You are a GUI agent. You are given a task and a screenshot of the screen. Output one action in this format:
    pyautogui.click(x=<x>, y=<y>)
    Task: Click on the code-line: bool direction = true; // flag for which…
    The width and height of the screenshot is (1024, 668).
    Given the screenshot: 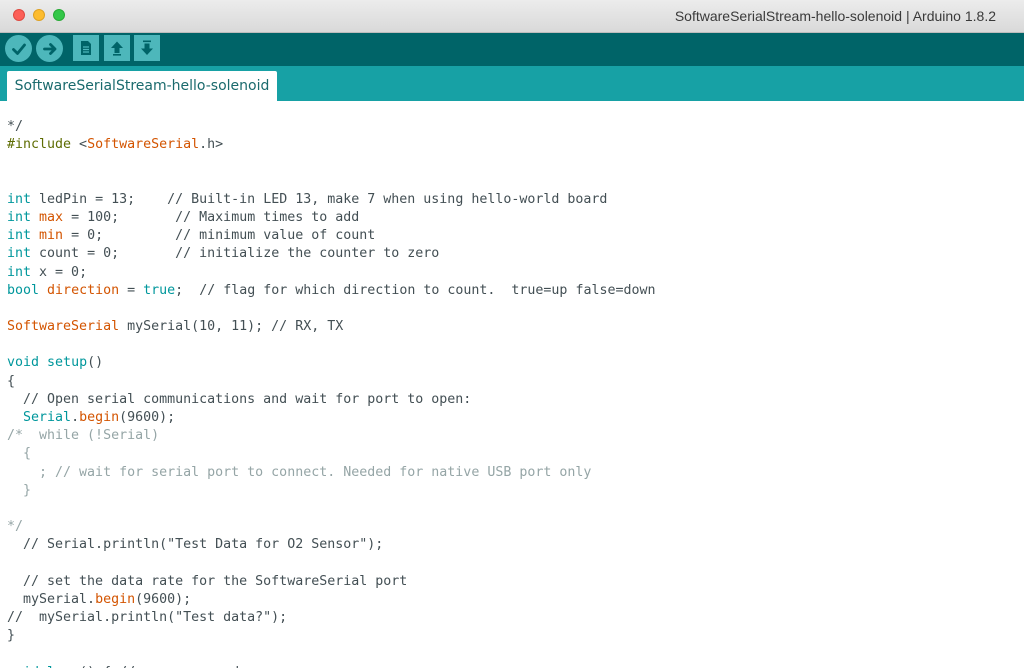 What is the action you would take?
    pyautogui.click(x=331, y=291)
    